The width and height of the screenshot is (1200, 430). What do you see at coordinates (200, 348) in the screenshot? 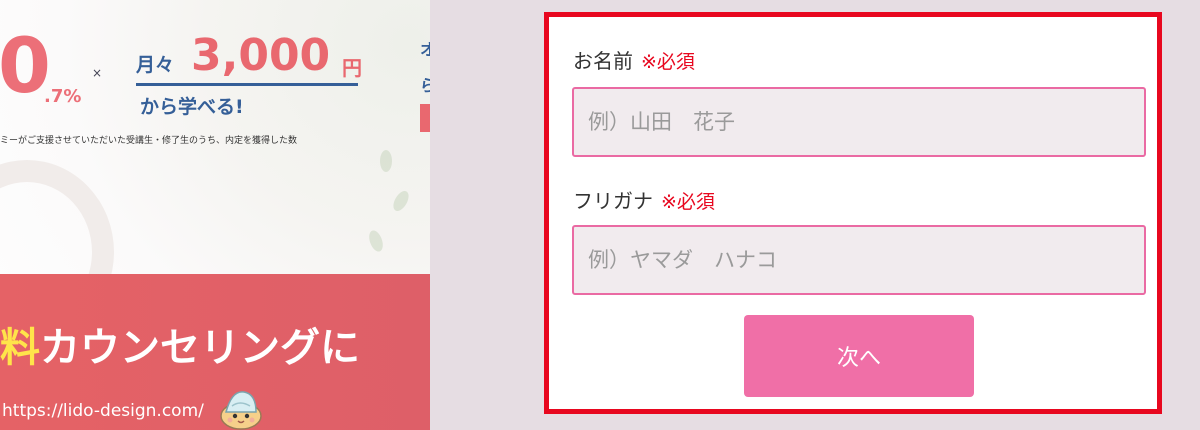
I see `cta-text: カウンセリングに` at bounding box center [200, 348].